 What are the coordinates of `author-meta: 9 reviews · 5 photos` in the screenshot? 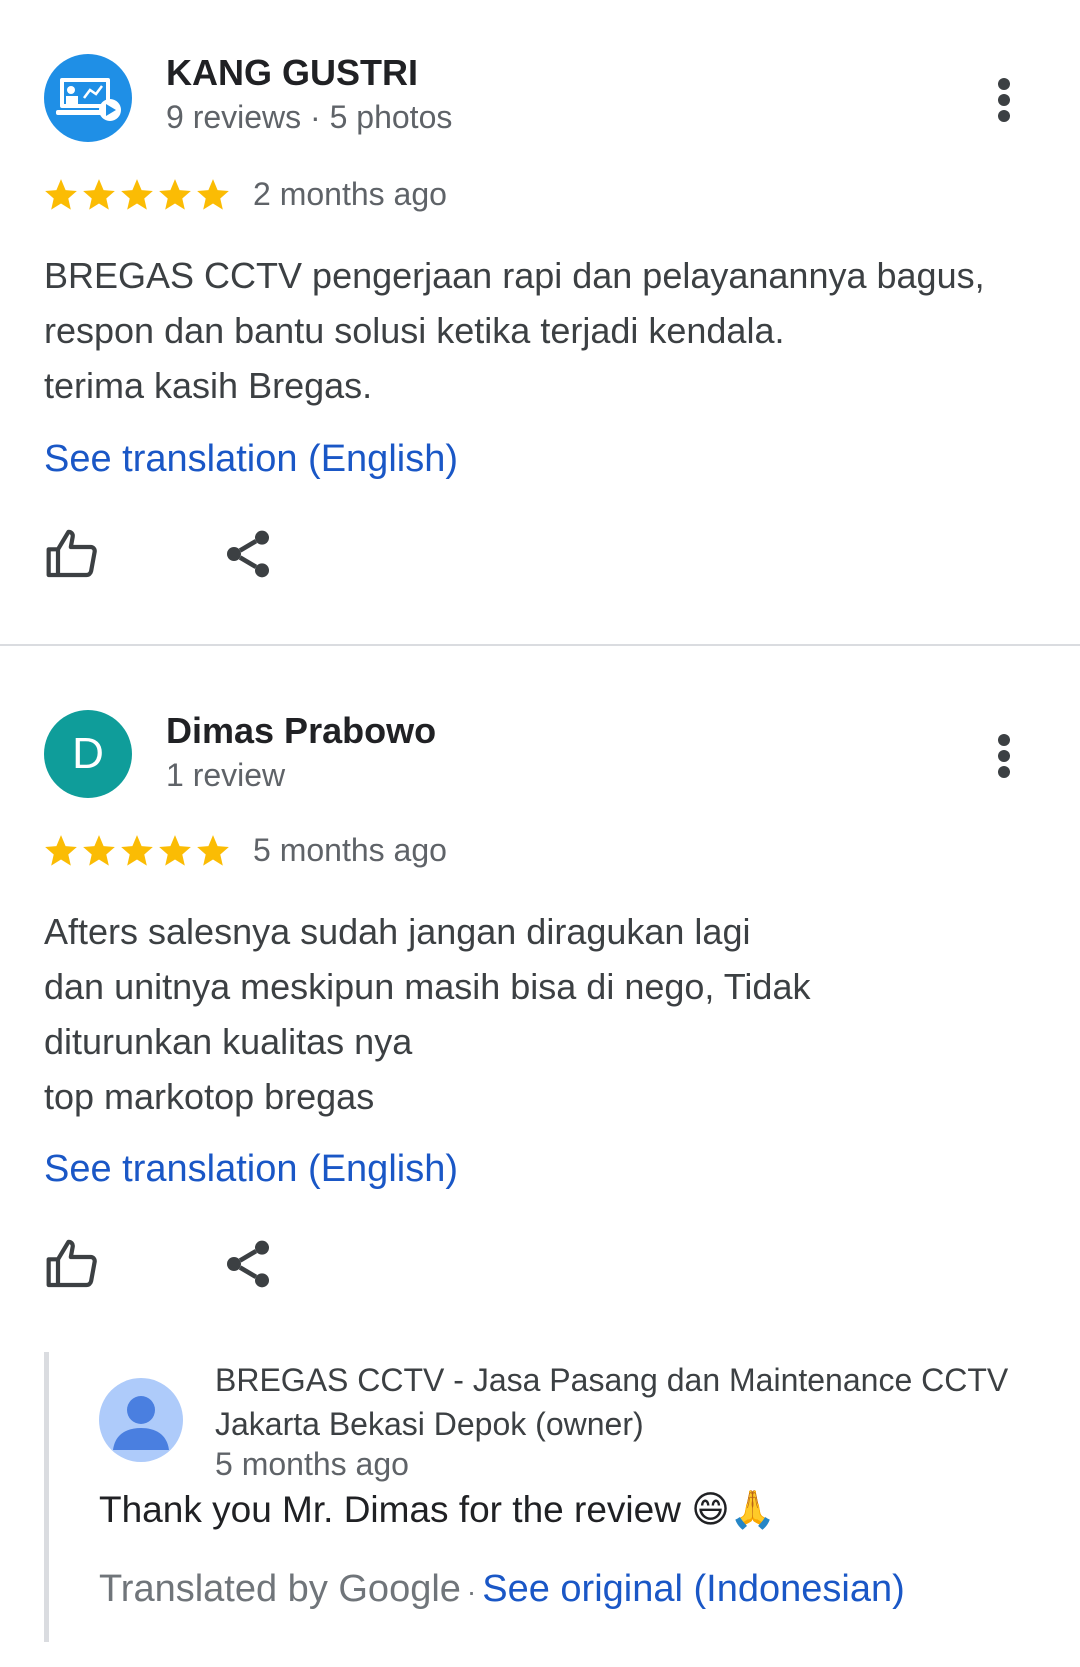 It's located at (309, 117).